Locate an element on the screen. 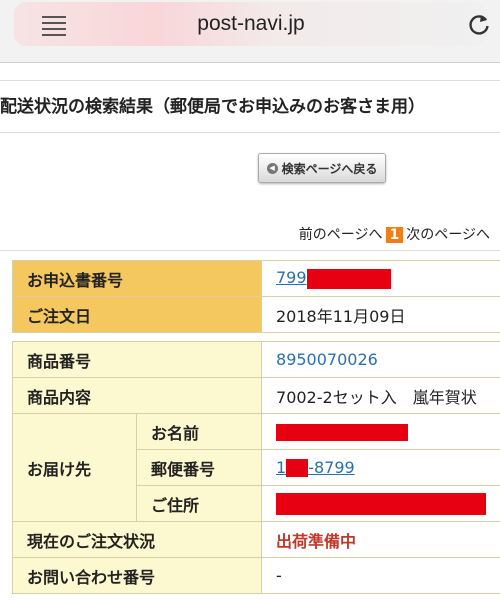 Image resolution: width=500 pixels, height=601 pixels. address-bar: post-navi.jp is located at coordinates (251, 24).